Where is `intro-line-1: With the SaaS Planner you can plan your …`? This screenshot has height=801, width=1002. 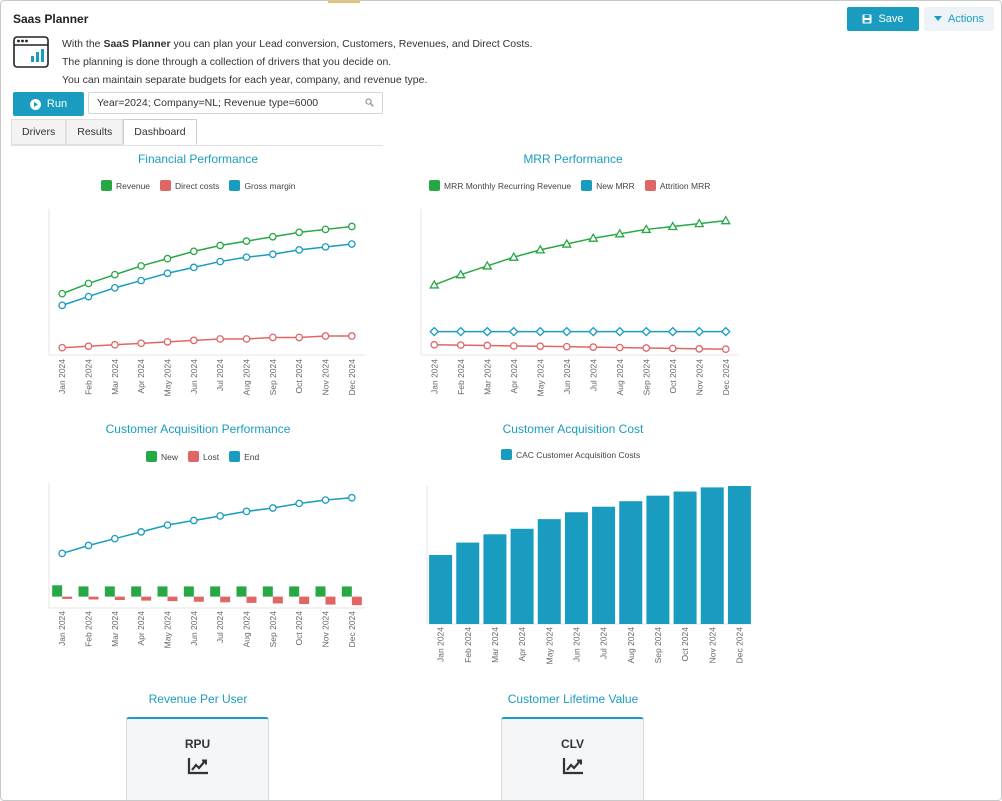
intro-line-1: With the SaaS Planner you can plan your … is located at coordinates (297, 44).